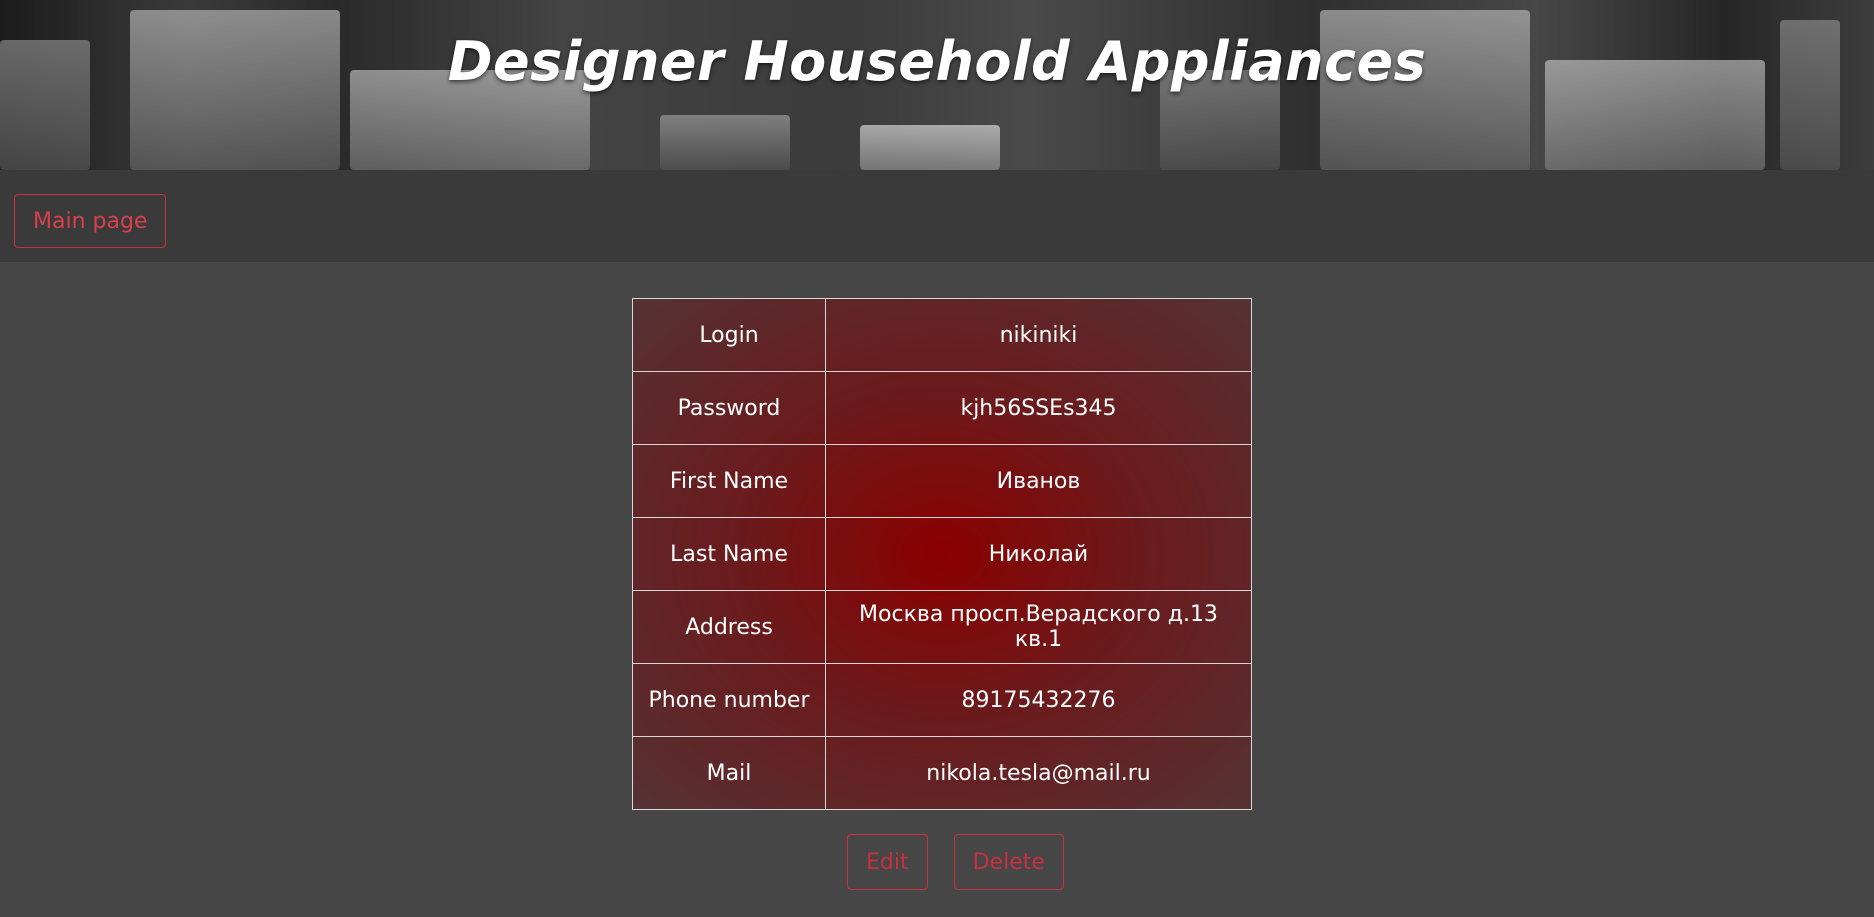 Image resolution: width=1874 pixels, height=917 pixels. What do you see at coordinates (937, 61) in the screenshot?
I see `site-title: Designer Household Appliances` at bounding box center [937, 61].